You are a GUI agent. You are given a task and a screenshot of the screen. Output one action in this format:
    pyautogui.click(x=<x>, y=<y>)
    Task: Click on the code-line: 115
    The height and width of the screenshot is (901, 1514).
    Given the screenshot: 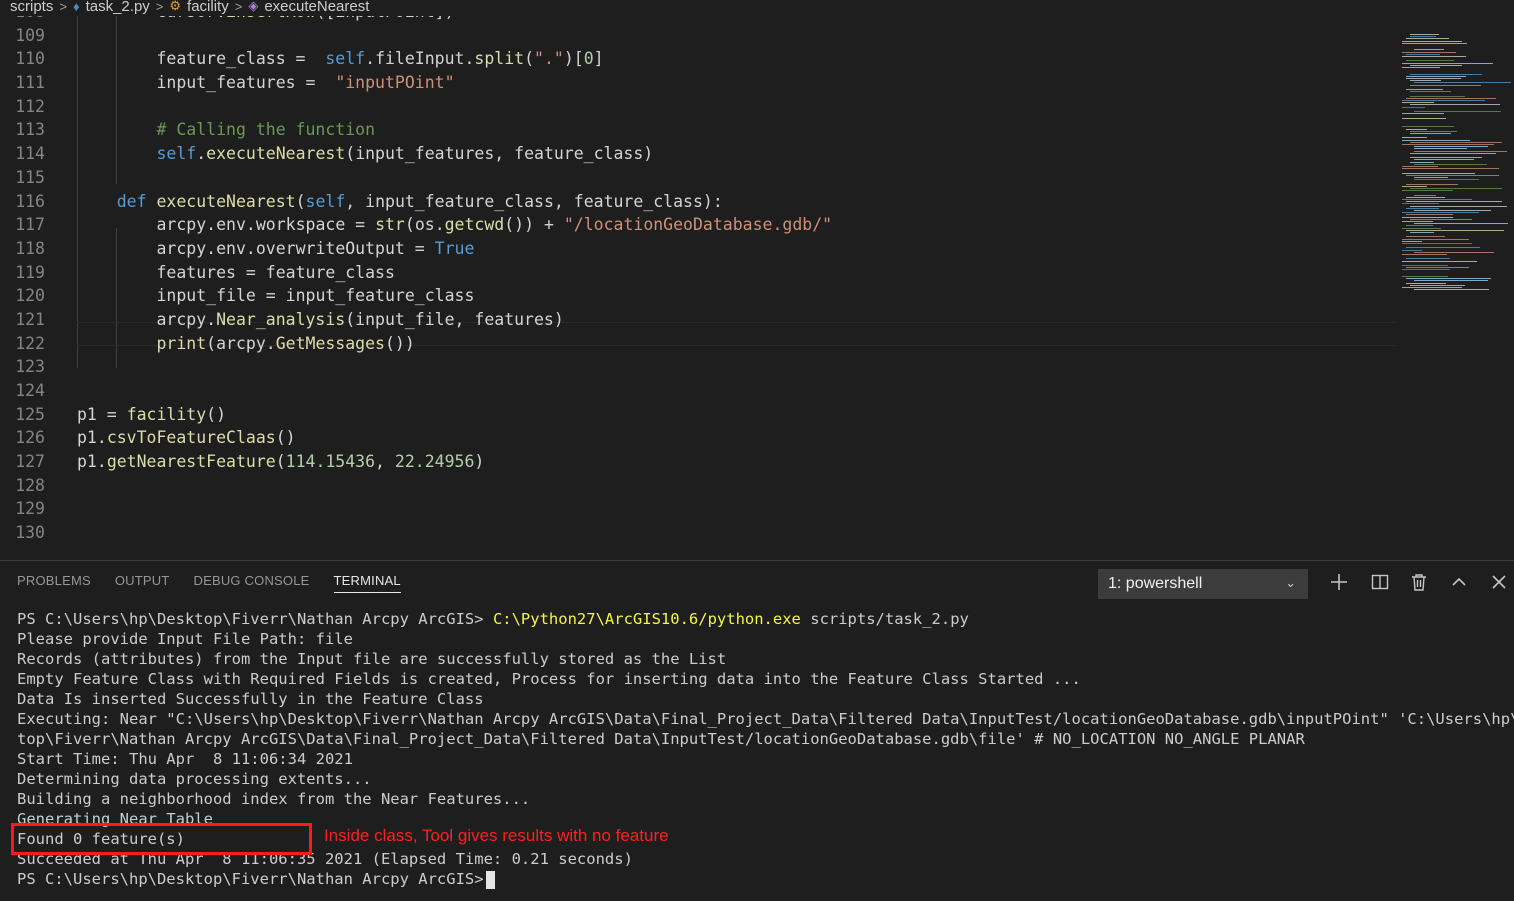 What is the action you would take?
    pyautogui.click(x=700, y=178)
    